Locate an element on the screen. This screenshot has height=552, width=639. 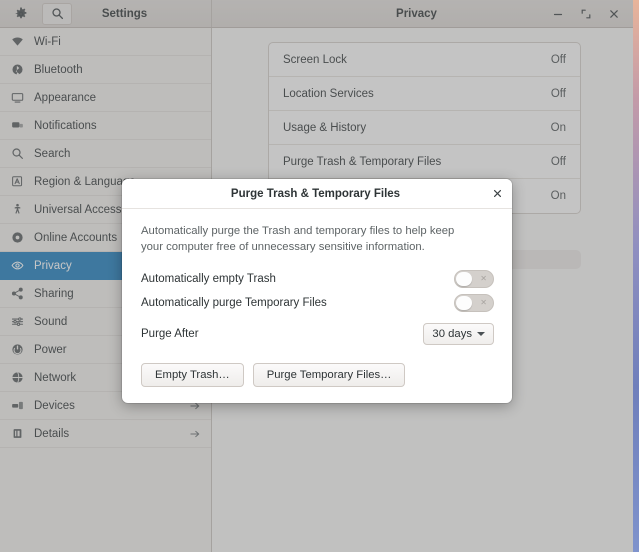
row-label: Purge After is located at coordinates (170, 334).